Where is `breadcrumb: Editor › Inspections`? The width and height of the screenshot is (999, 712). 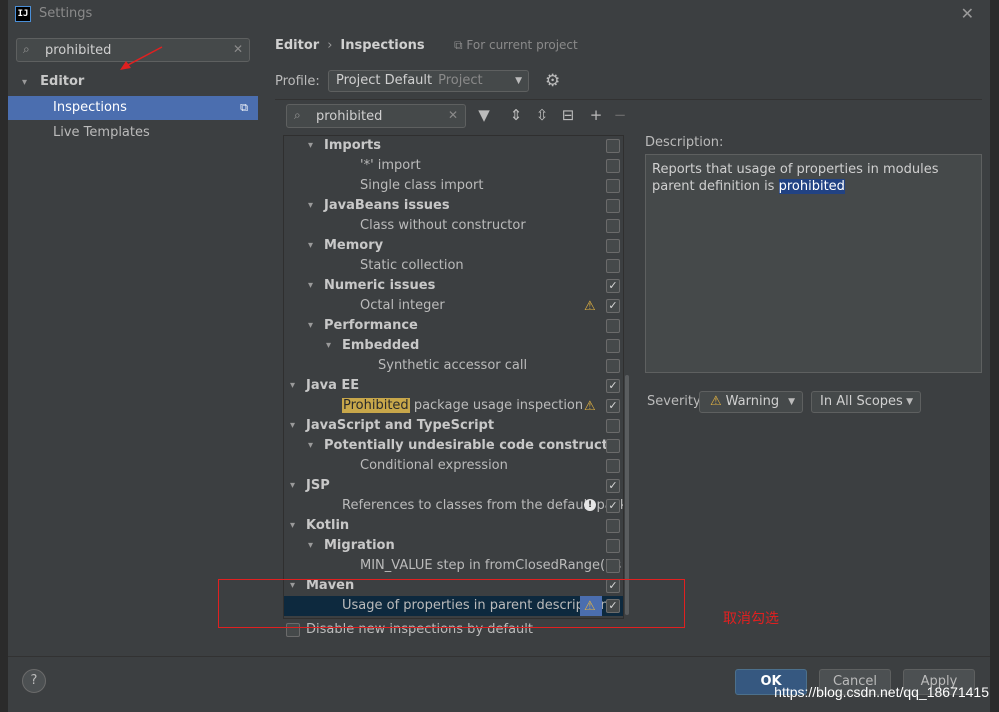 breadcrumb: Editor › Inspections is located at coordinates (350, 45).